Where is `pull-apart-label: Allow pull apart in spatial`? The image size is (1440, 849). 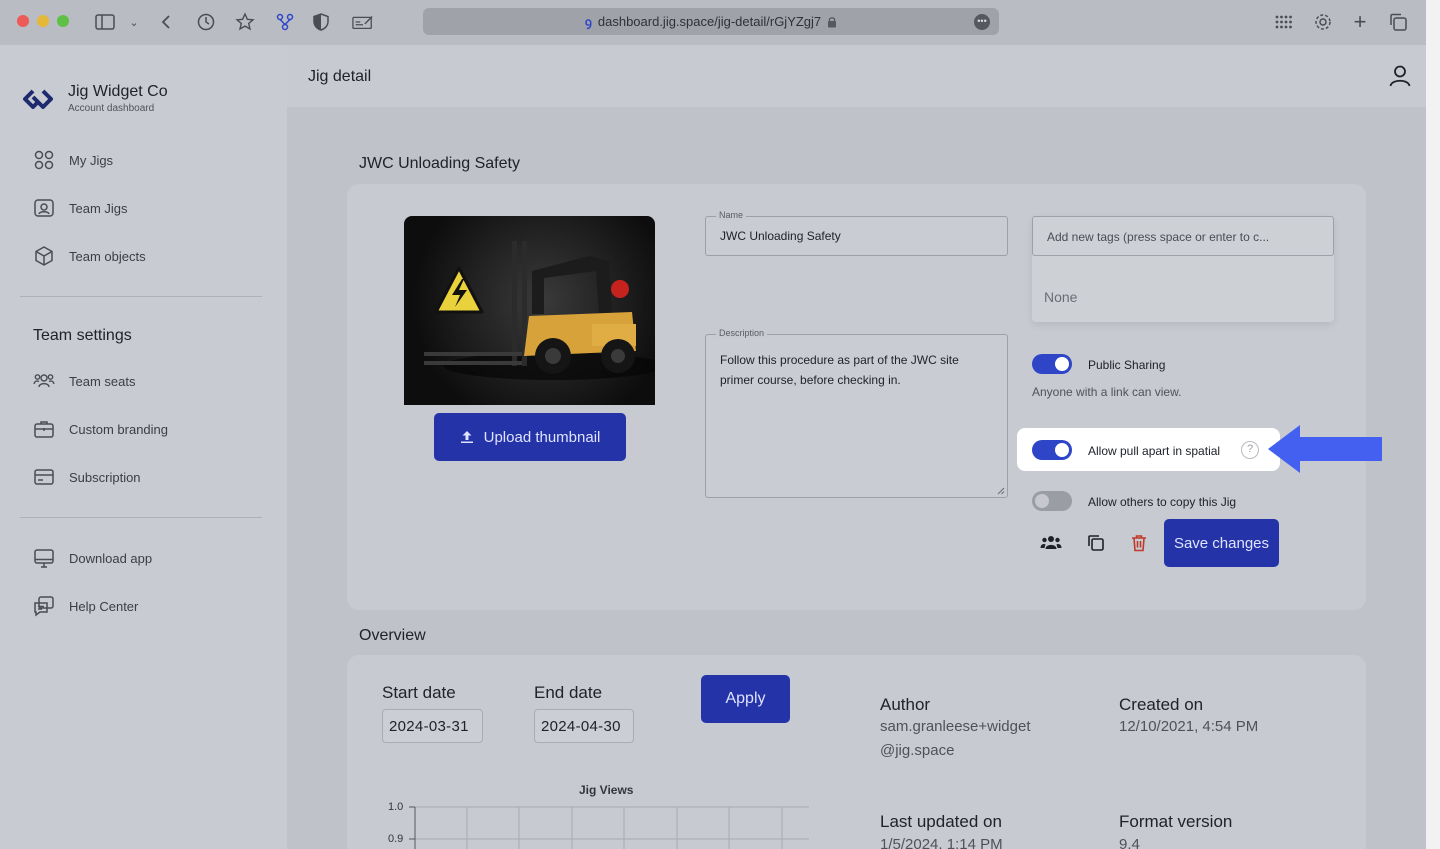
pull-apart-label: Allow pull apart in spatial is located at coordinates (1154, 451).